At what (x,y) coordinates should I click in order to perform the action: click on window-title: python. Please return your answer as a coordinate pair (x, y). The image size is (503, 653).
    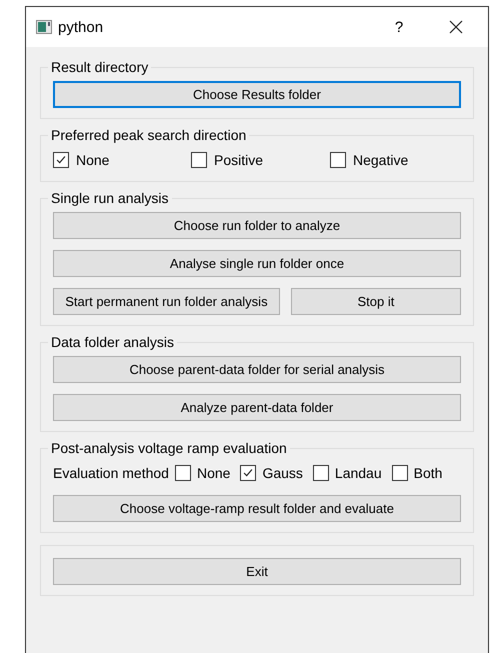
    Looking at the image, I should click on (81, 27).